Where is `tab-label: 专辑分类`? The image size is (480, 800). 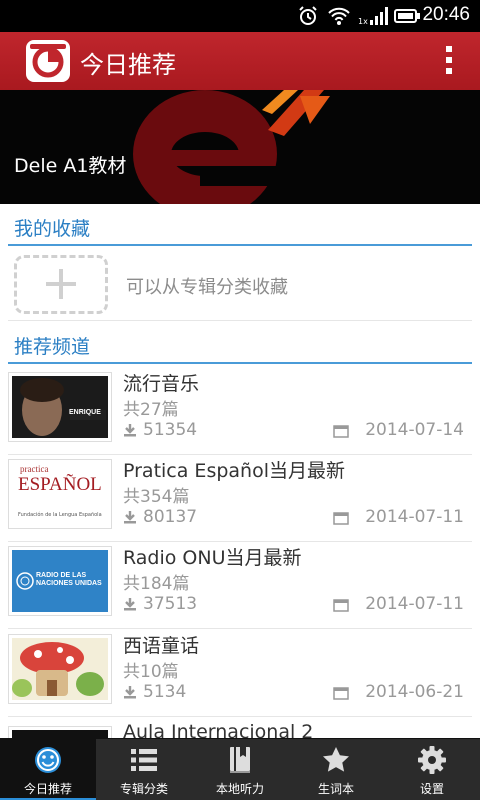 tab-label: 专辑分类 is located at coordinates (143, 789).